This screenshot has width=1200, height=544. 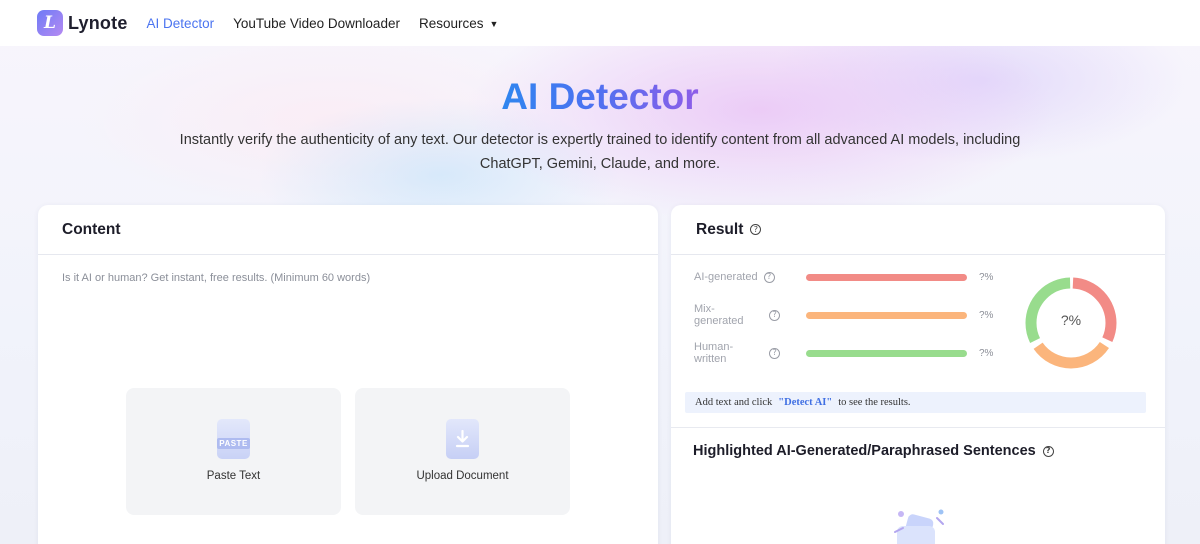 I want to click on result-panel-header: Result ?, so click(x=918, y=230).